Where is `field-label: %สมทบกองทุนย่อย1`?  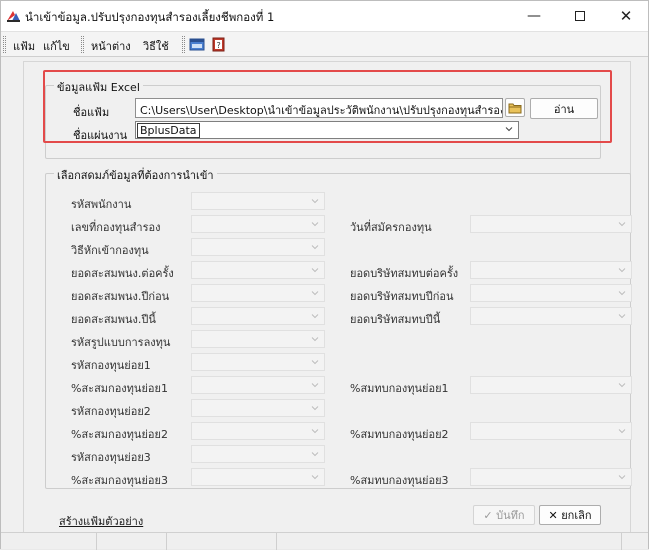 field-label: %สมทบกองทุนย่อย1 is located at coordinates (399, 388).